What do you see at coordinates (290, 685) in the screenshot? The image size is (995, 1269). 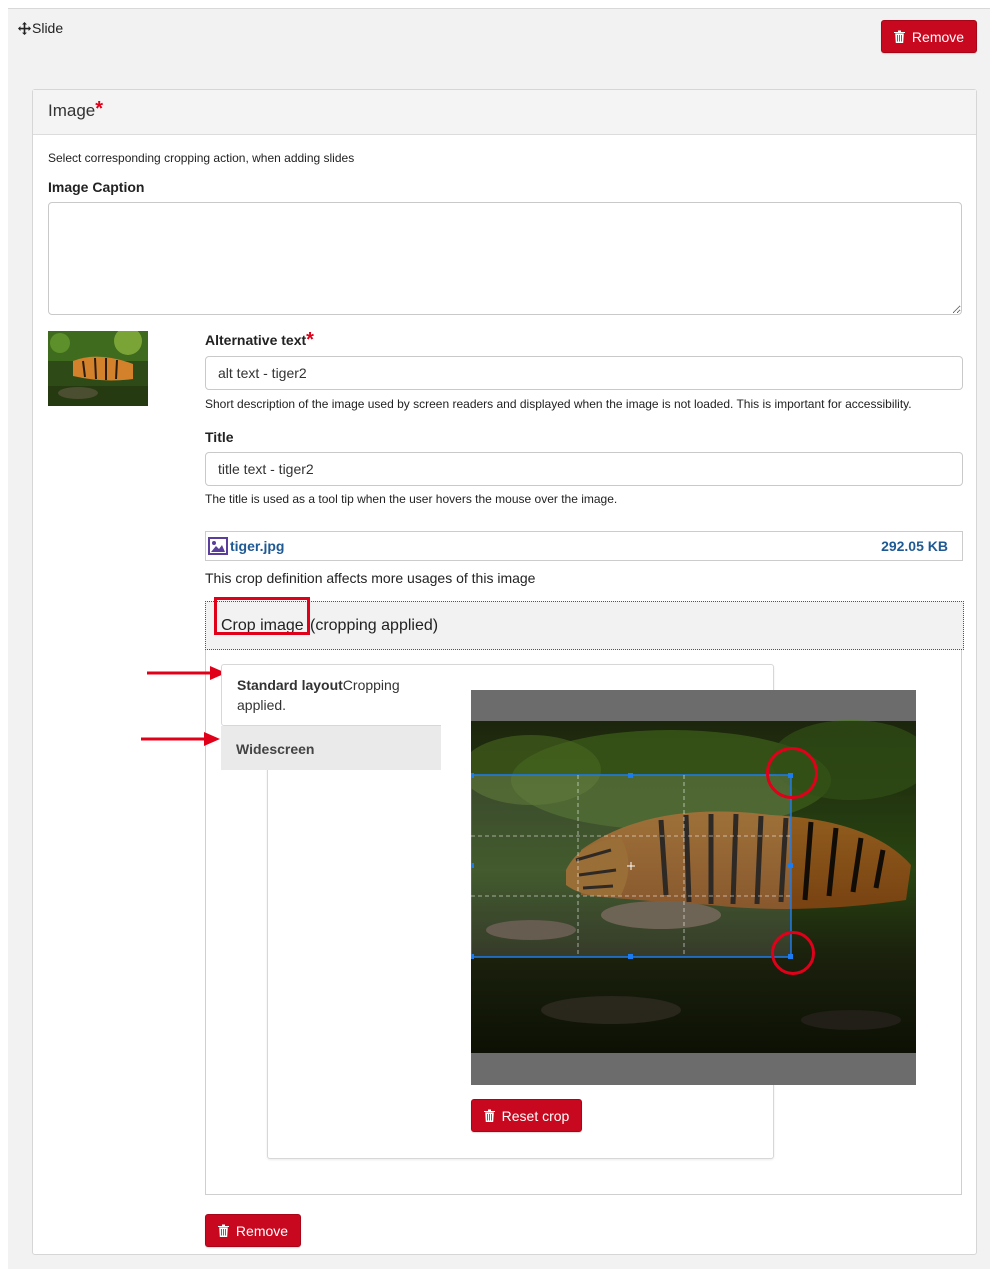 I see `tab-standard-layout-label: Standard layout` at bounding box center [290, 685].